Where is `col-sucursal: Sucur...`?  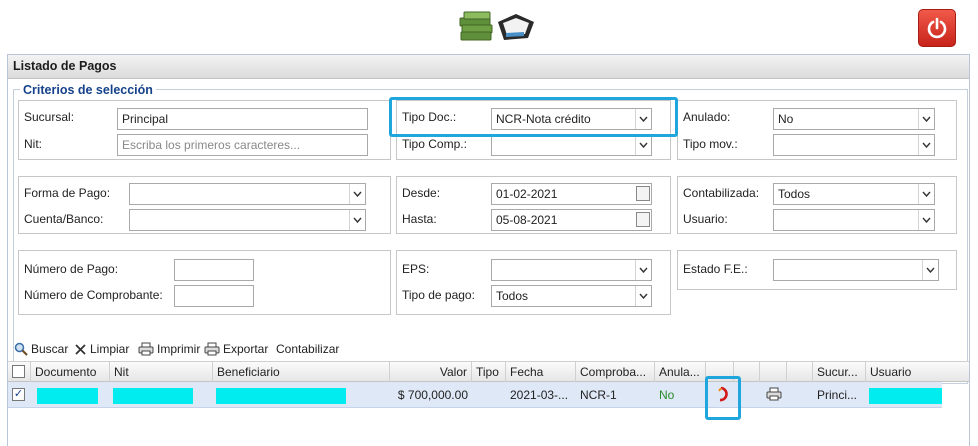 col-sucursal: Sucur... is located at coordinates (839, 372).